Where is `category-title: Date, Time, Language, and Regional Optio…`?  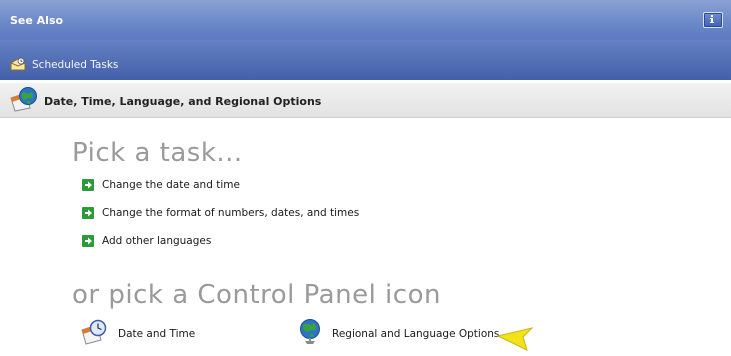
category-title: Date, Time, Language, and Regional Optio… is located at coordinates (183, 101).